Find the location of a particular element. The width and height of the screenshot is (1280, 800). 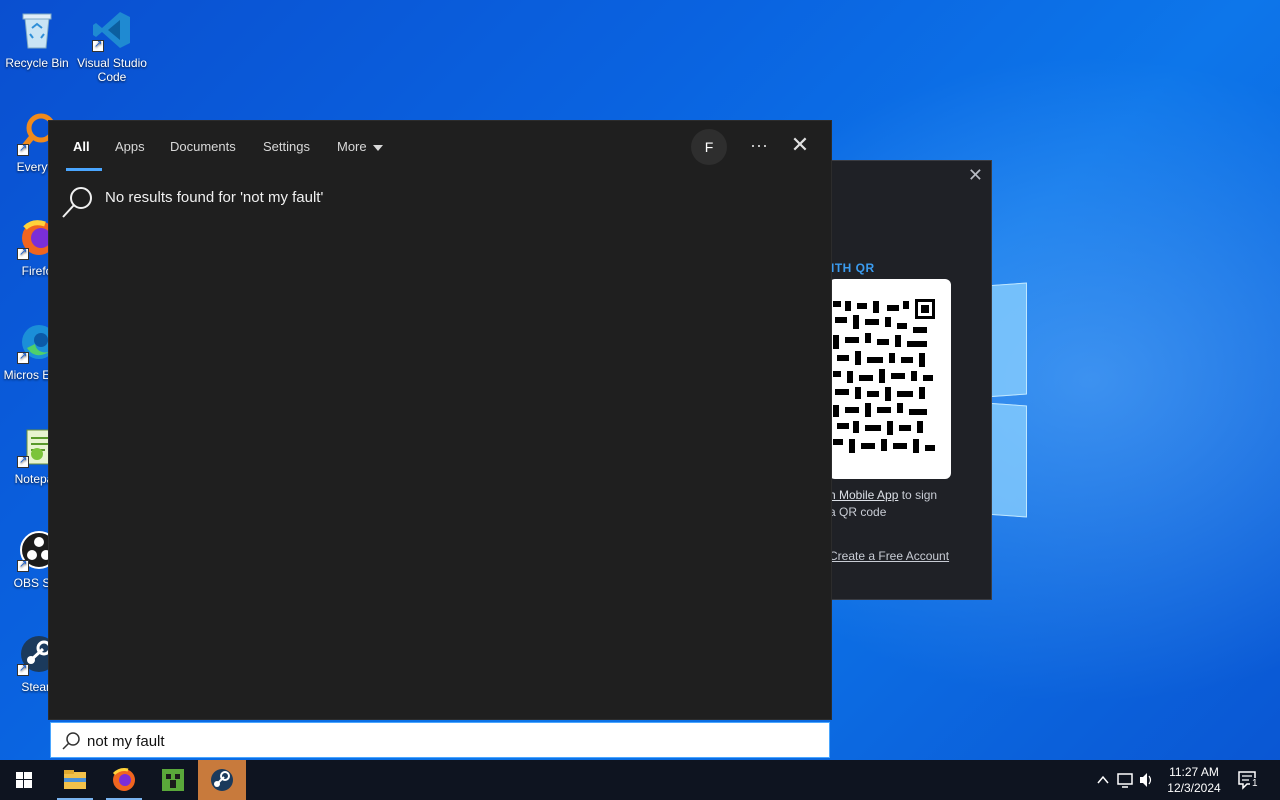

system-tray is located at coordinates (1124, 780).